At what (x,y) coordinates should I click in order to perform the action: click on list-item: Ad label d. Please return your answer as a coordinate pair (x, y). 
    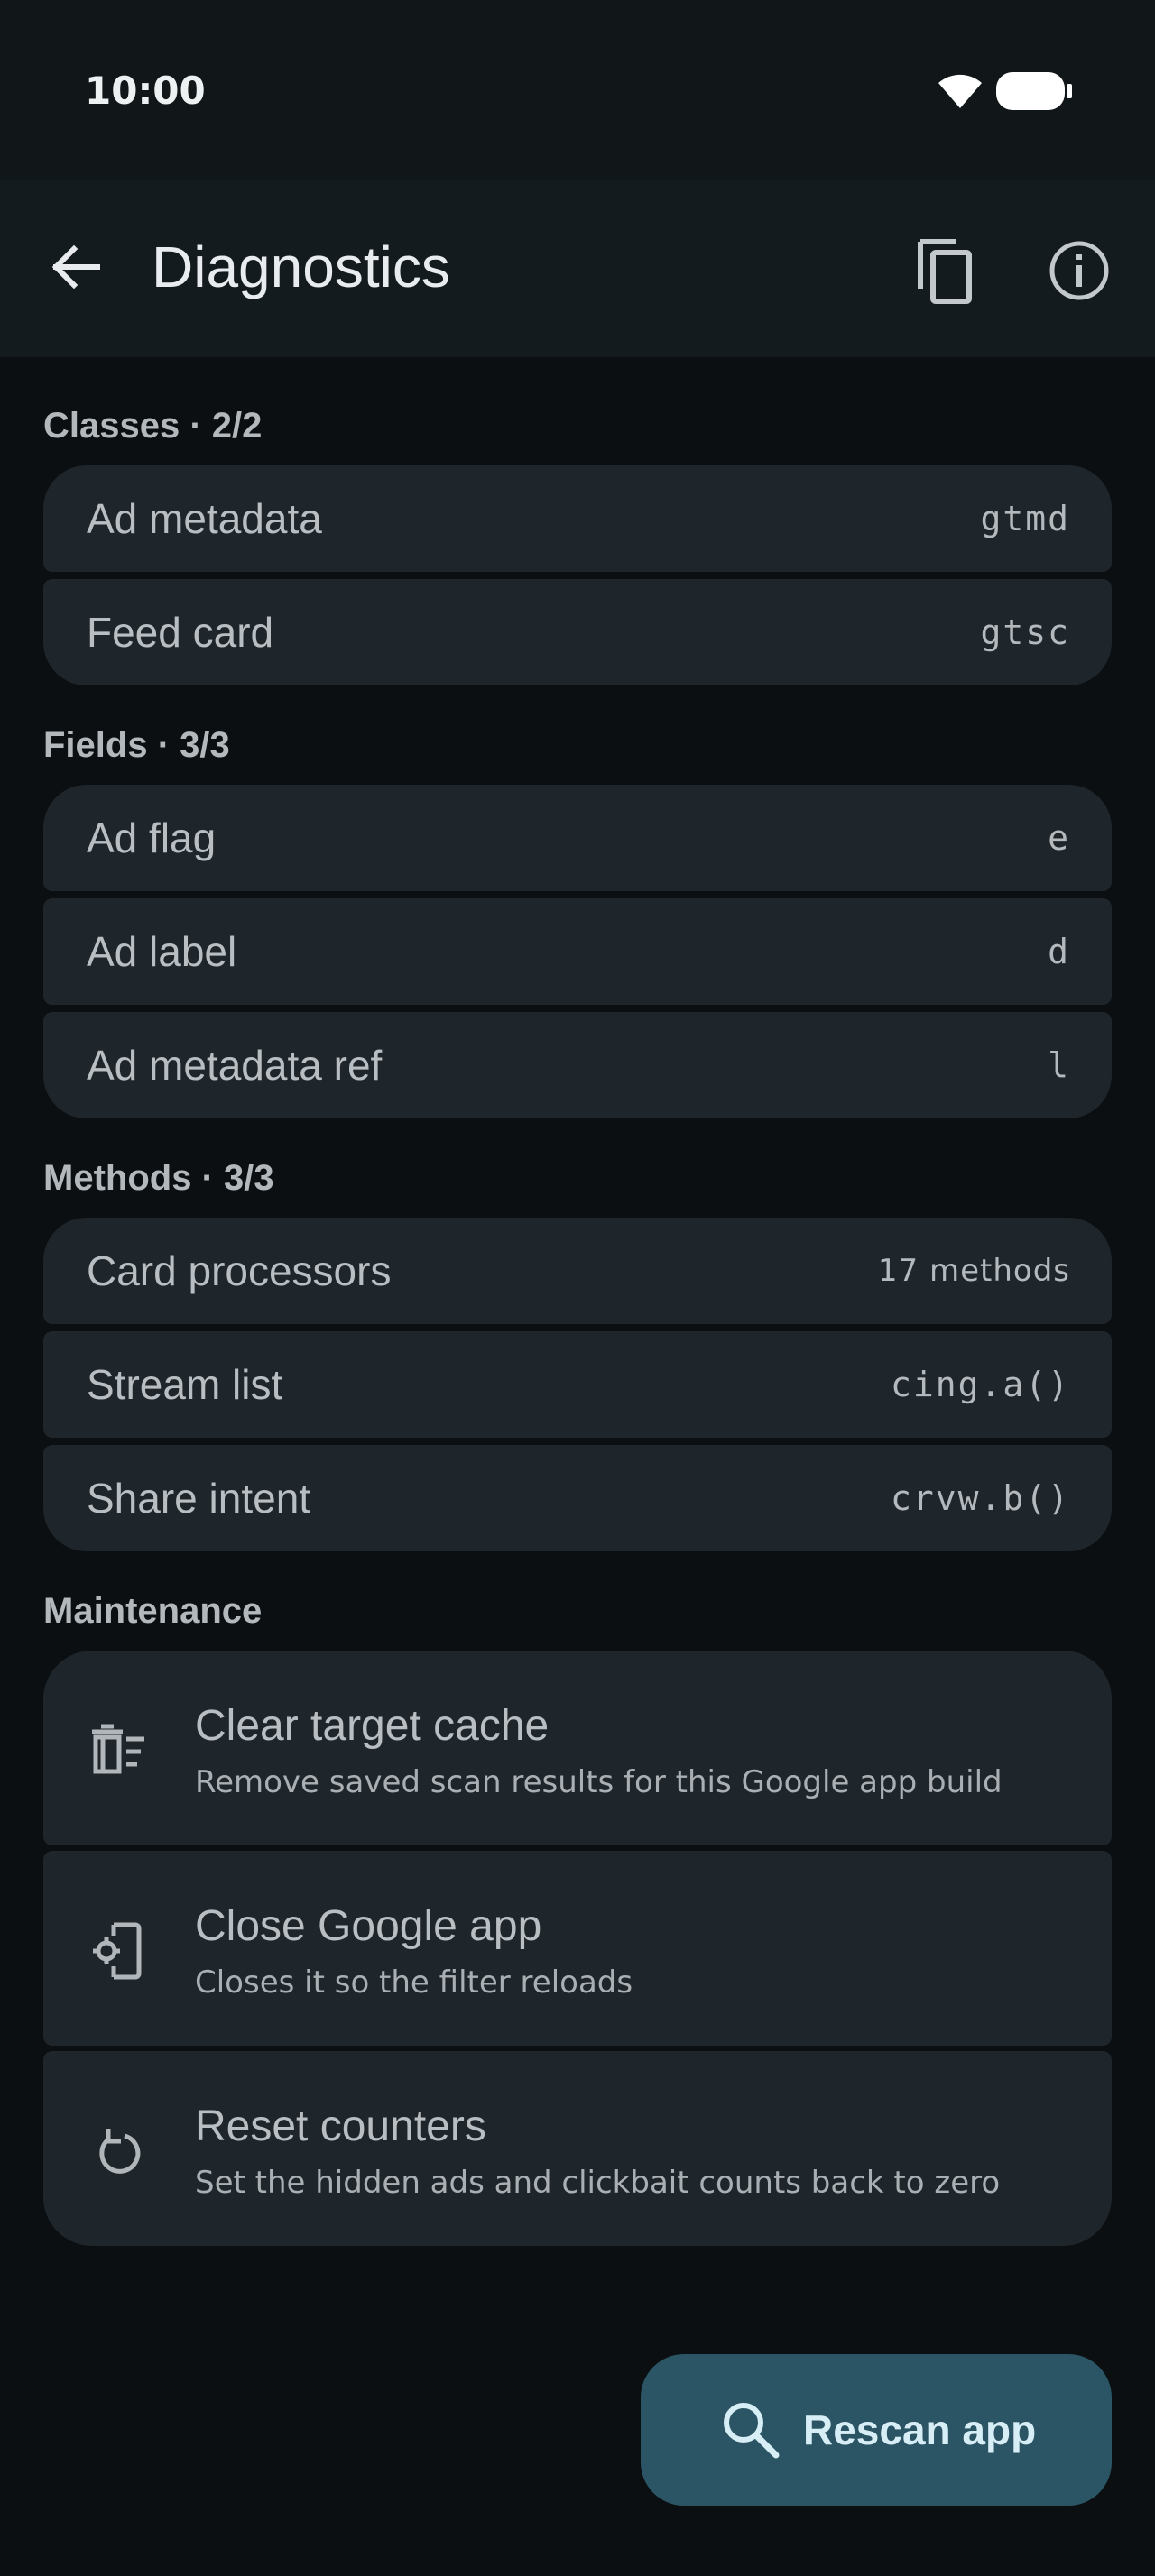
    Looking at the image, I should click on (577, 951).